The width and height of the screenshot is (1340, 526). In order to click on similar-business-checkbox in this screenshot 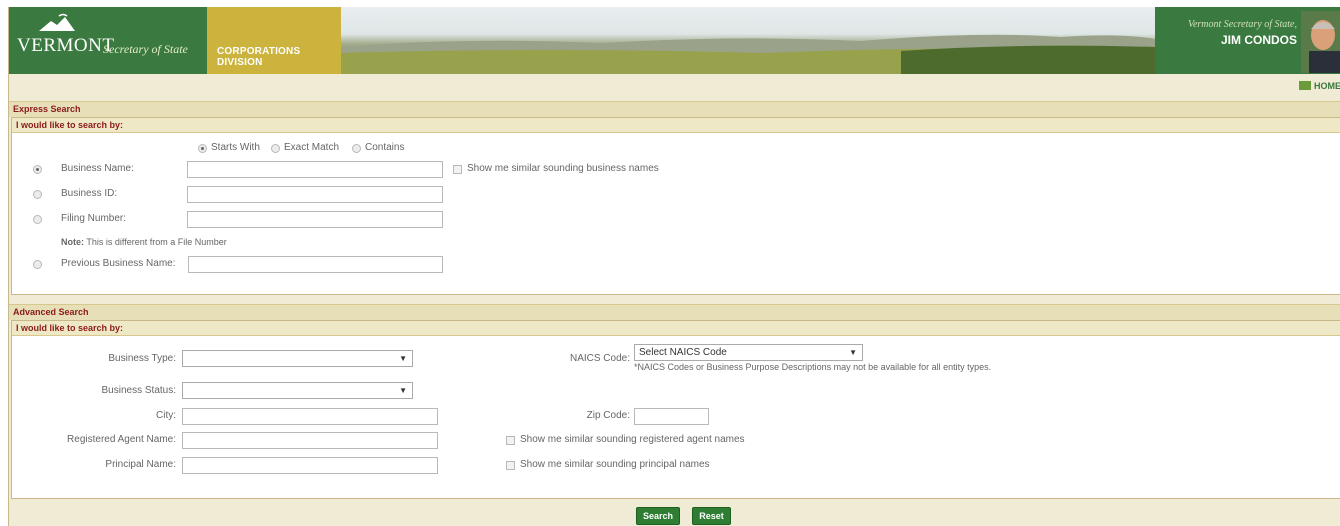, I will do `click(457, 169)`.